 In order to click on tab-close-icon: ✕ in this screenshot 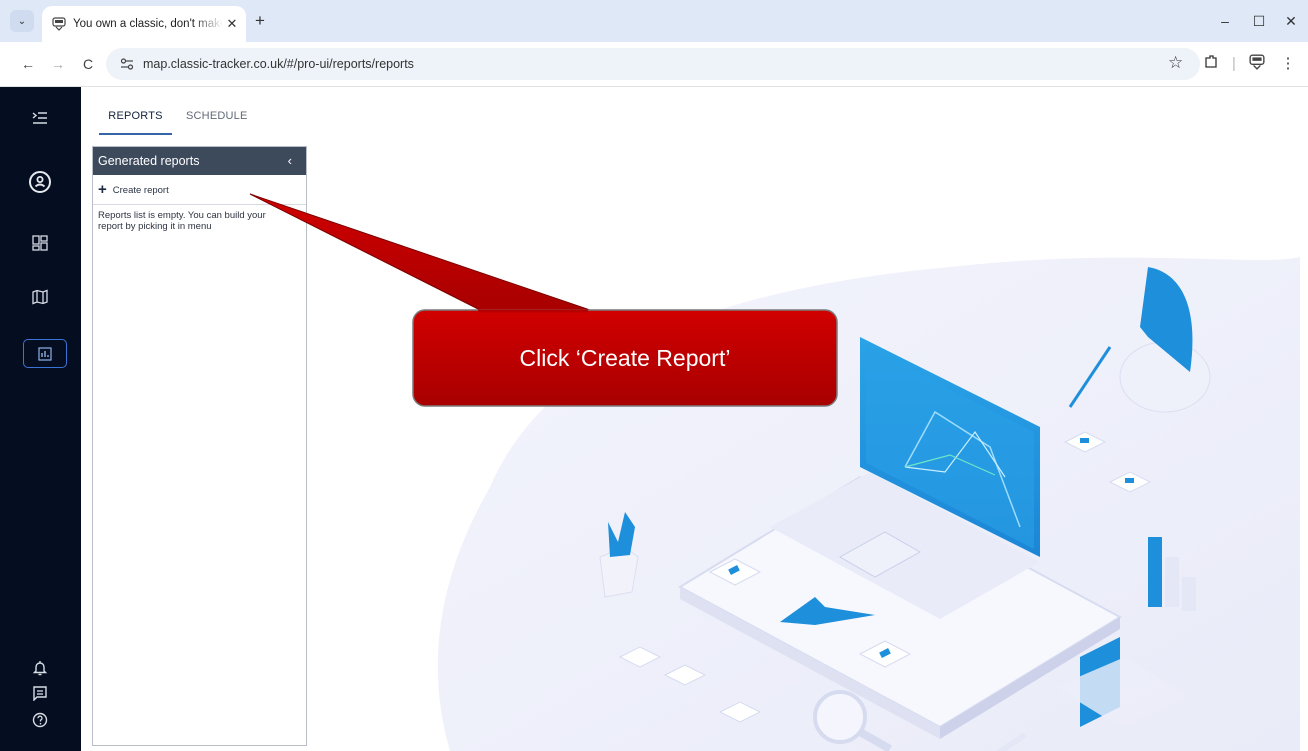, I will do `click(232, 24)`.